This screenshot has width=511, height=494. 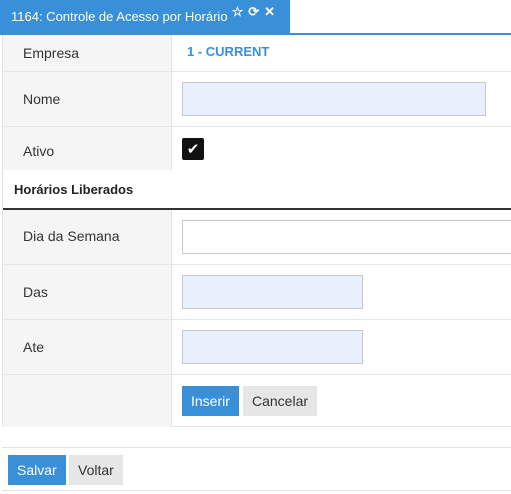 I want to click on checkmark-icon: ✔, so click(x=193, y=149).